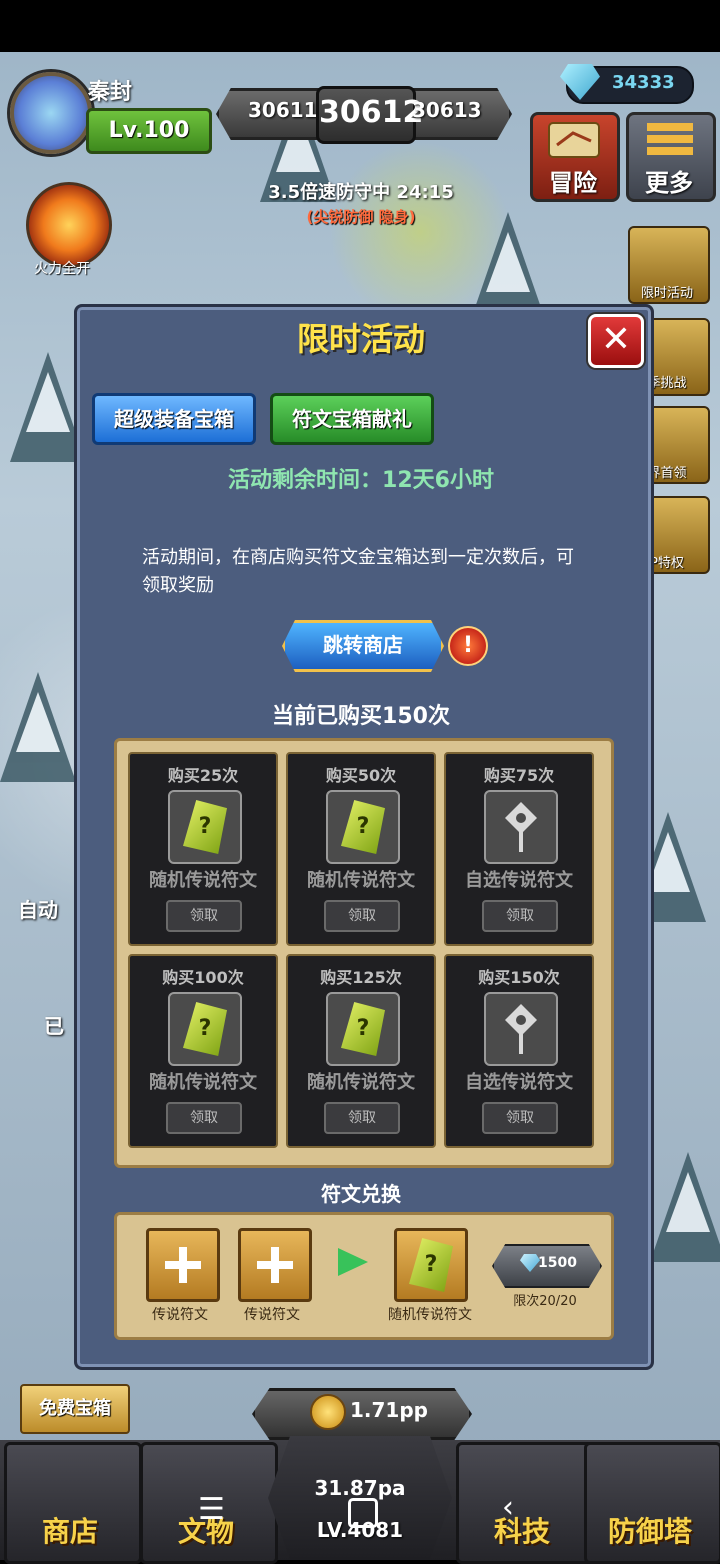 This screenshot has width=720, height=1564. What do you see at coordinates (519, 977) in the screenshot?
I see `reward-requirement: 购买150次` at bounding box center [519, 977].